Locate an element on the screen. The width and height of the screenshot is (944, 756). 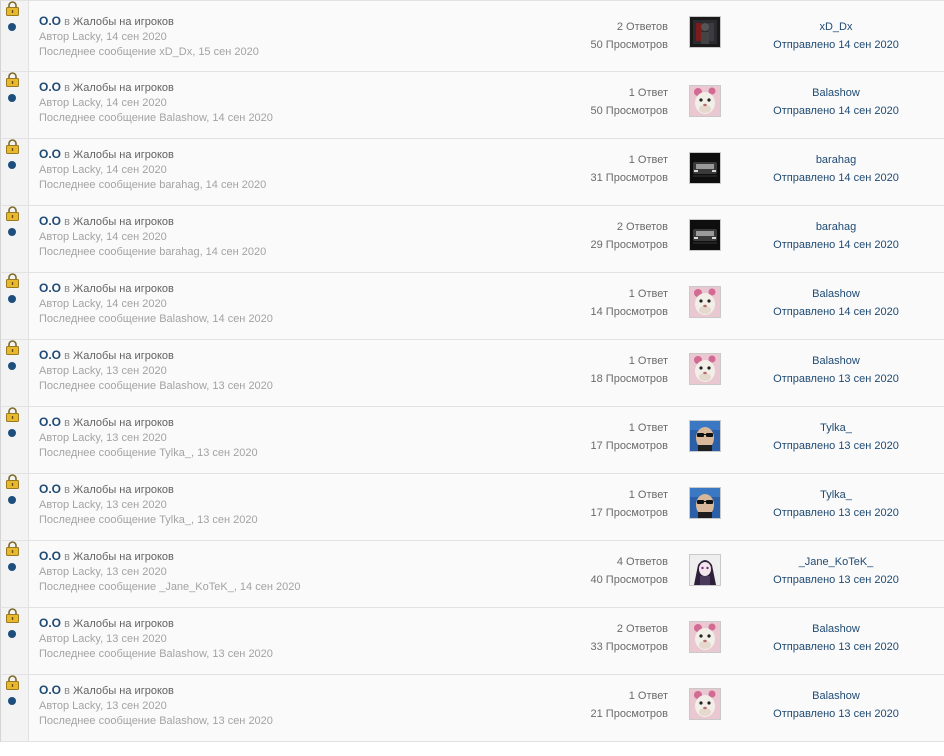
last-post: Balashow Отправлено 14 сен 2020 is located at coordinates (836, 303).